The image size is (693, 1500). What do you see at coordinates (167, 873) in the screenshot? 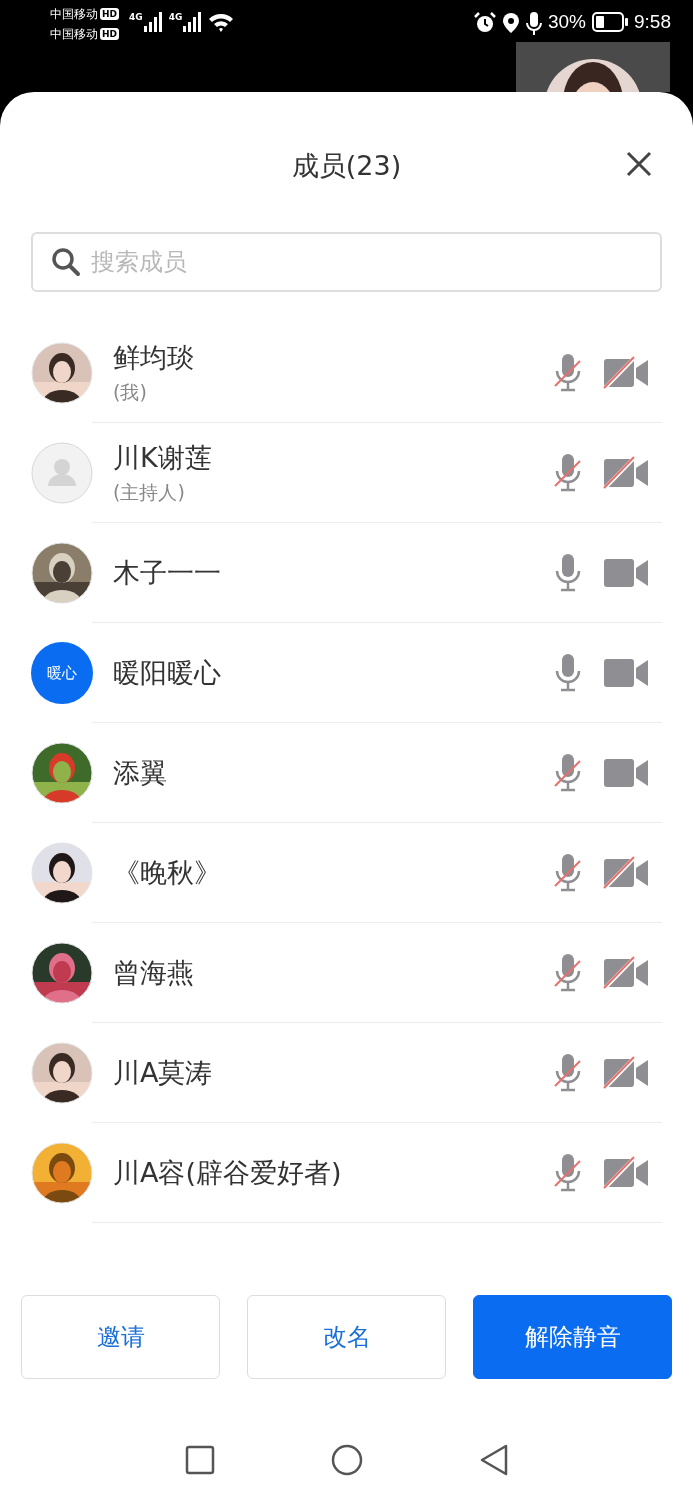
I see `member-name: 《晚秋》` at bounding box center [167, 873].